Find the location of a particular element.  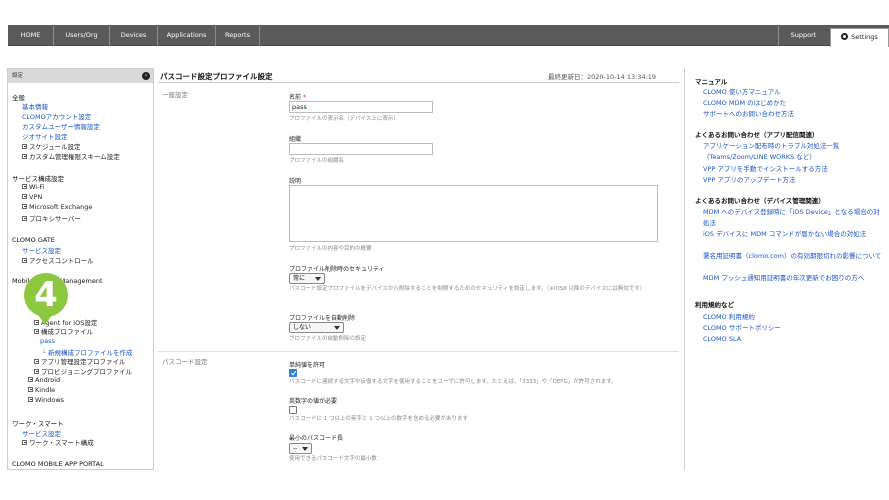

sidebar-item-kindle: Kindle is located at coordinates (41, 390).